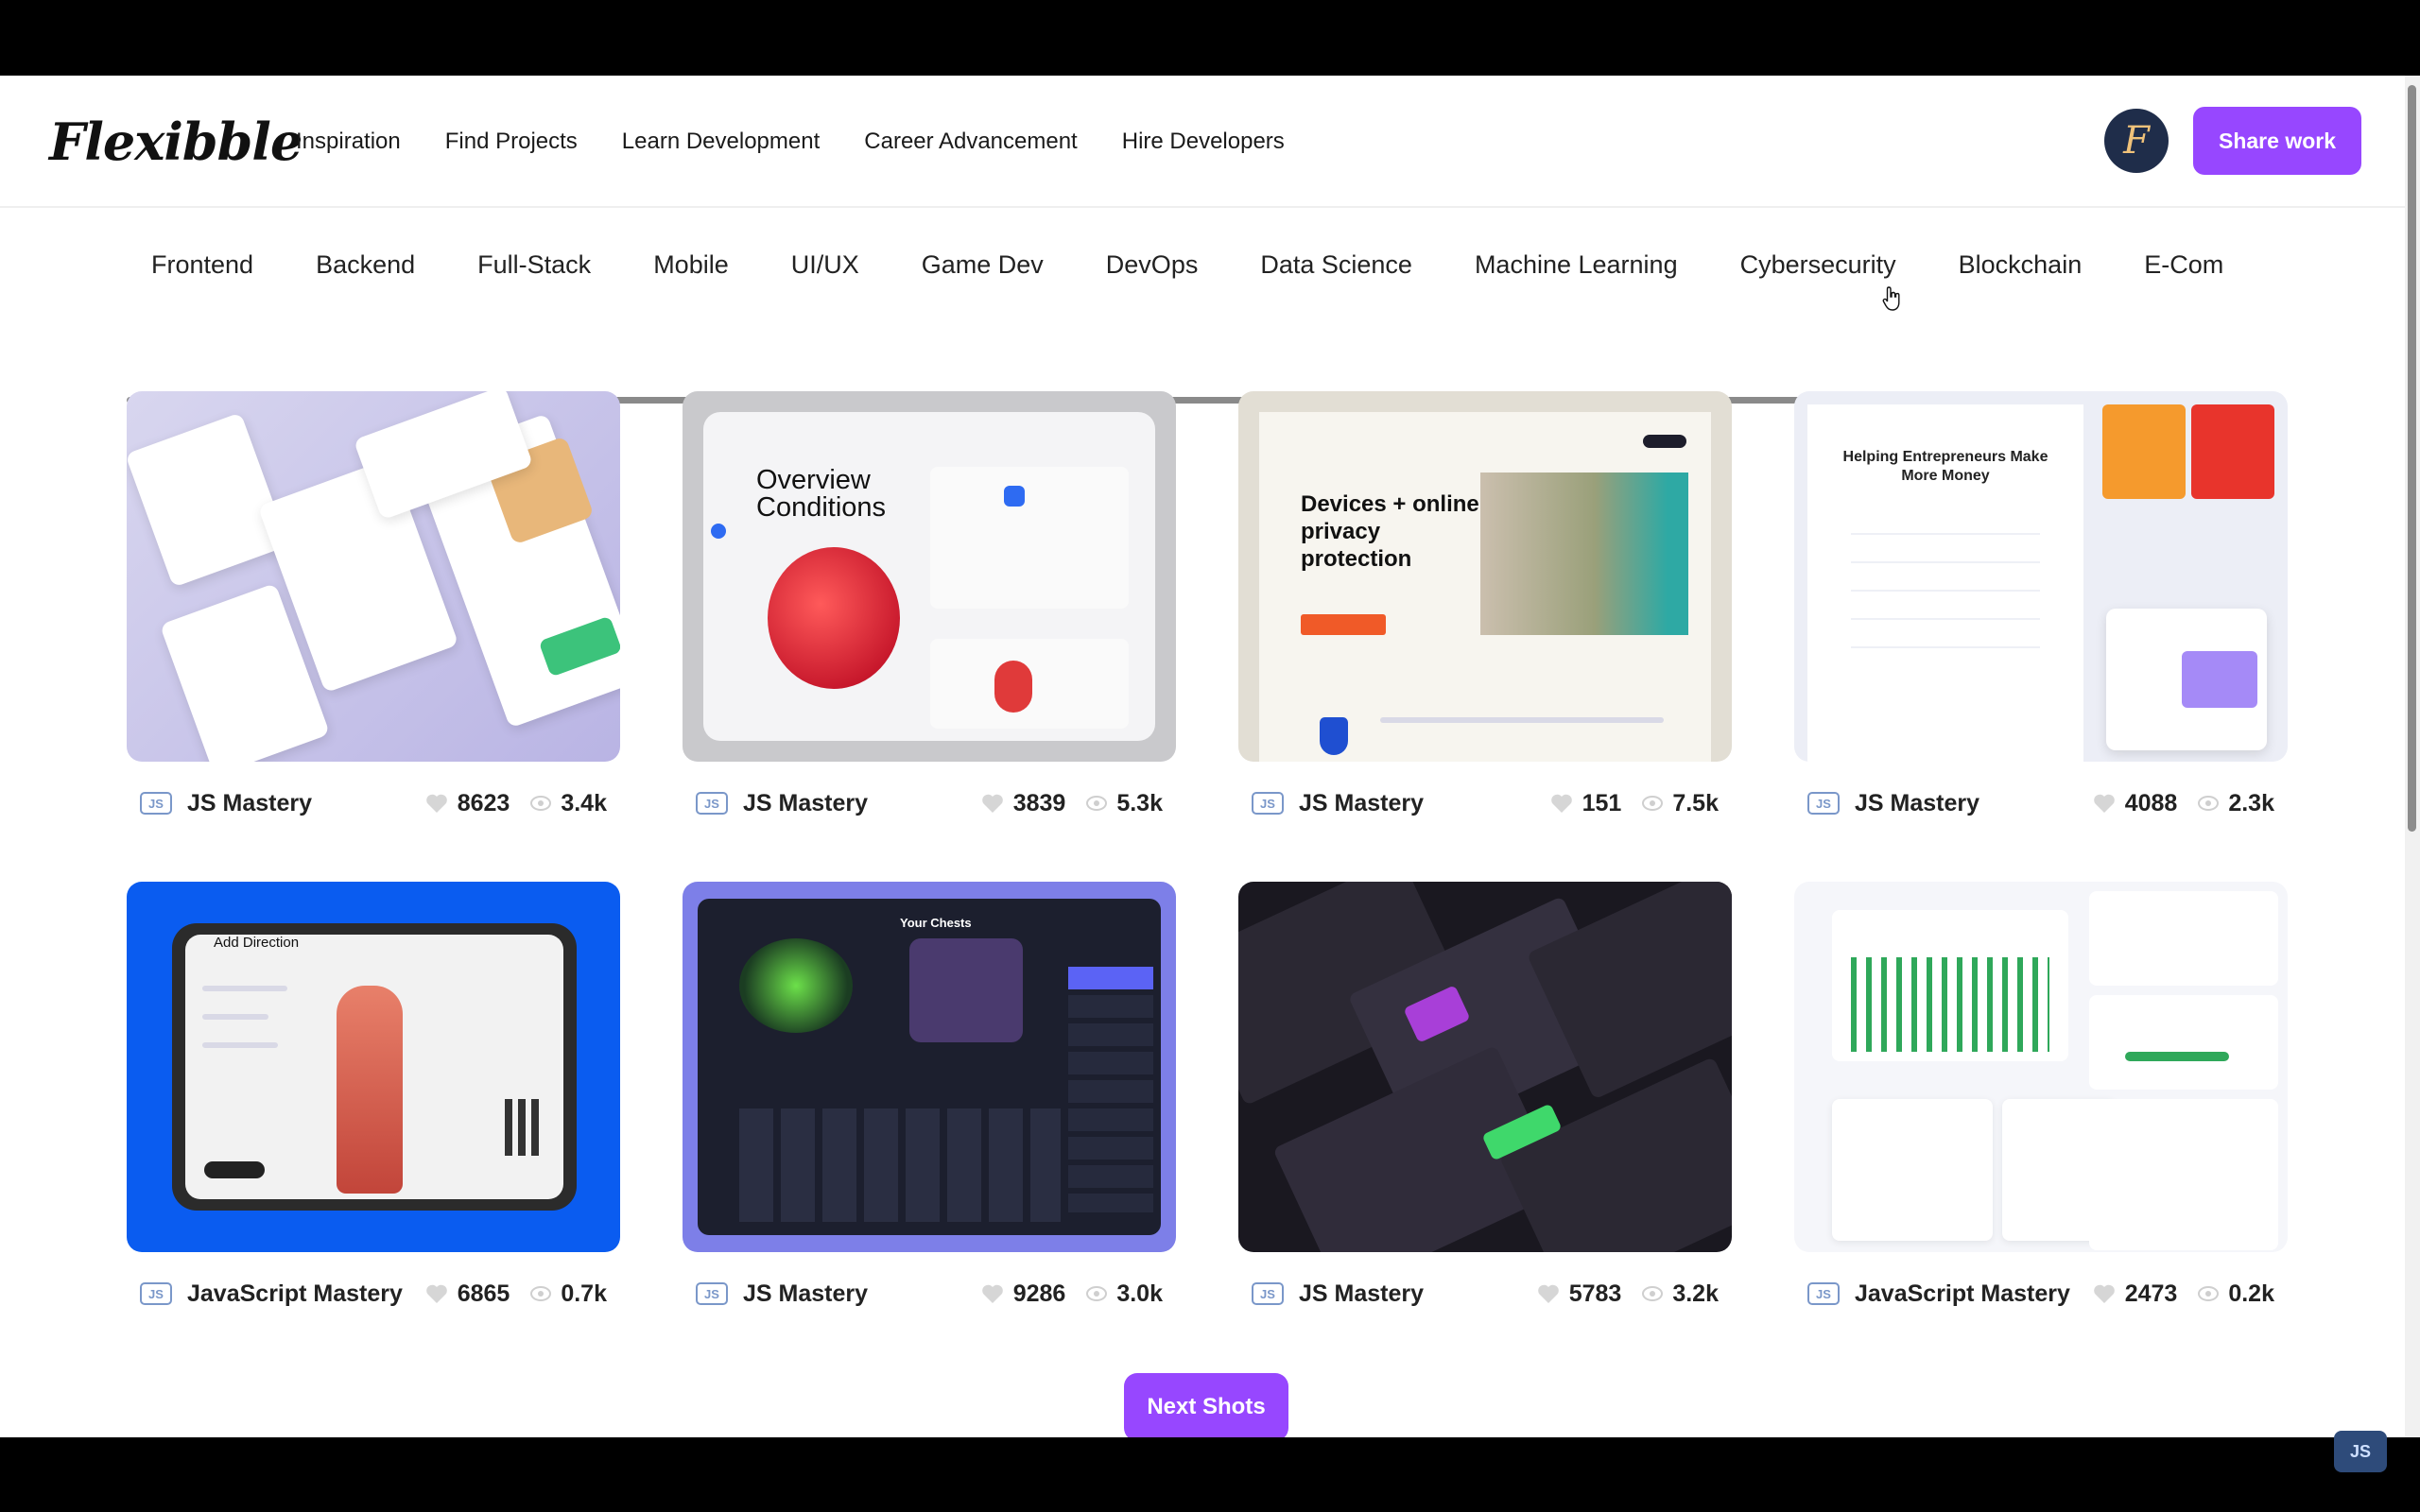  I want to click on like-count: 3839, so click(1039, 802).